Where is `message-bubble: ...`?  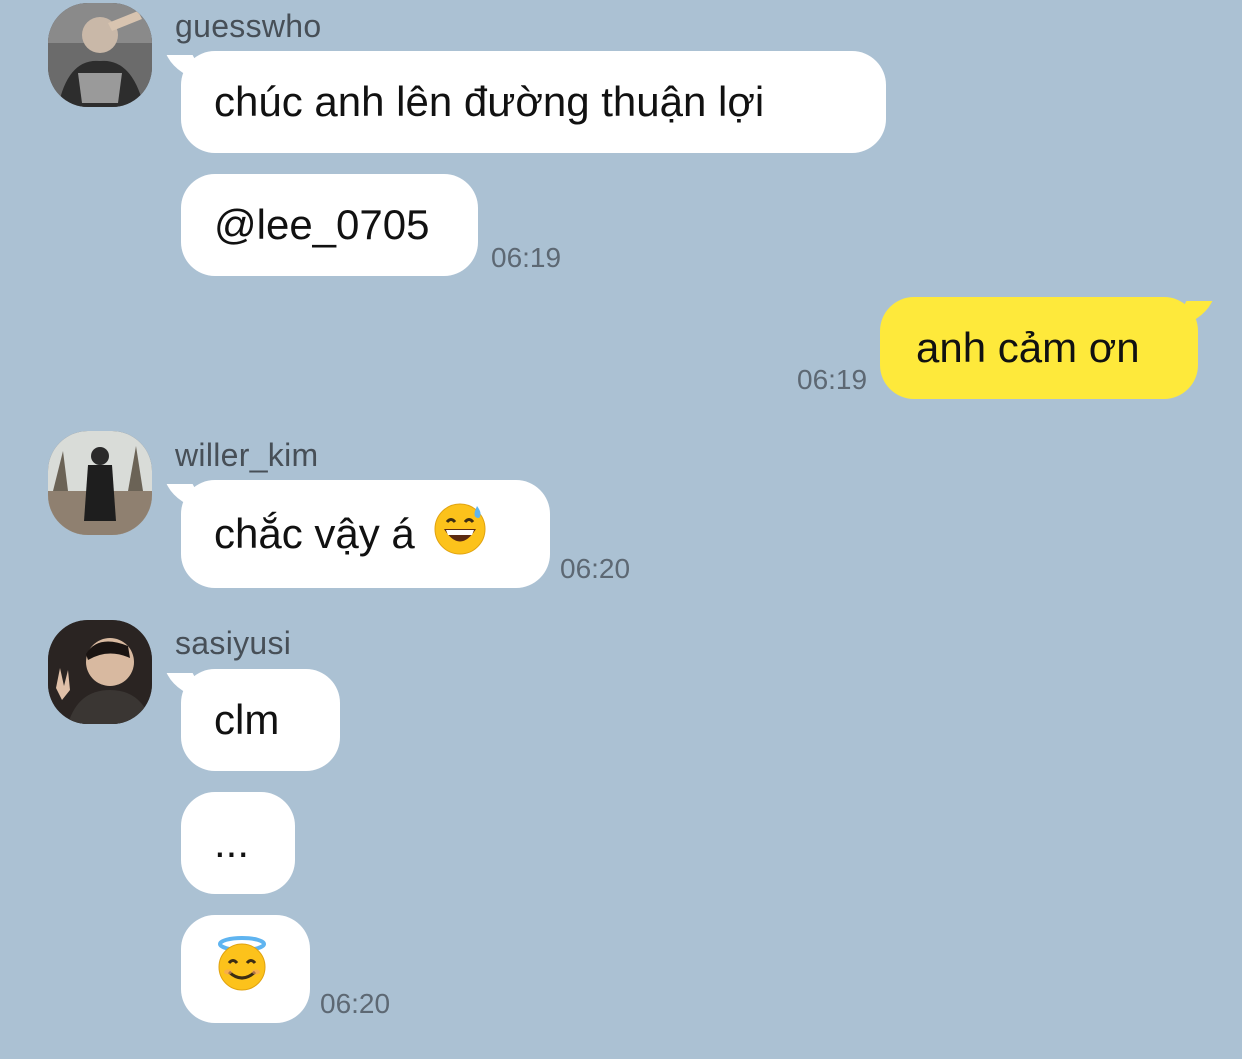 message-bubble: ... is located at coordinates (238, 843).